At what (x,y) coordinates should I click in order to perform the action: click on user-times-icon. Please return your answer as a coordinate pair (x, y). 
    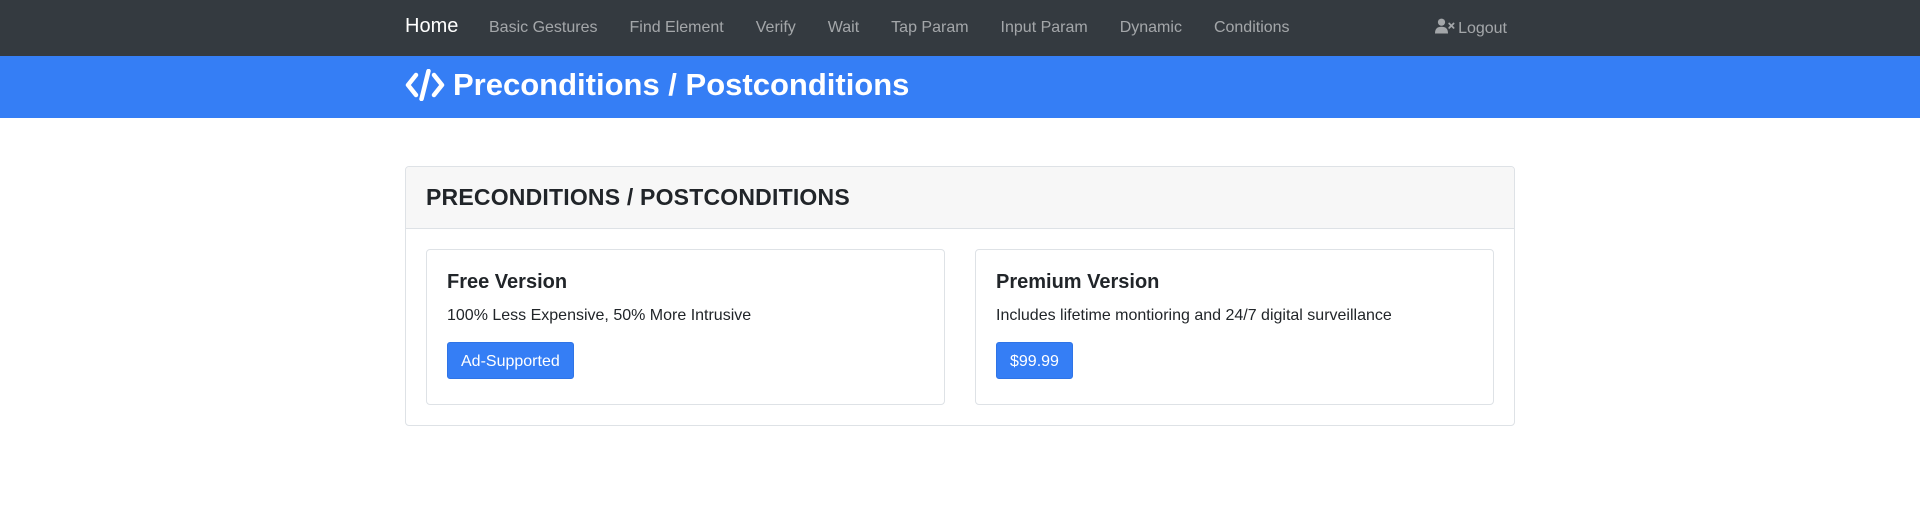
    Looking at the image, I should click on (1446, 28).